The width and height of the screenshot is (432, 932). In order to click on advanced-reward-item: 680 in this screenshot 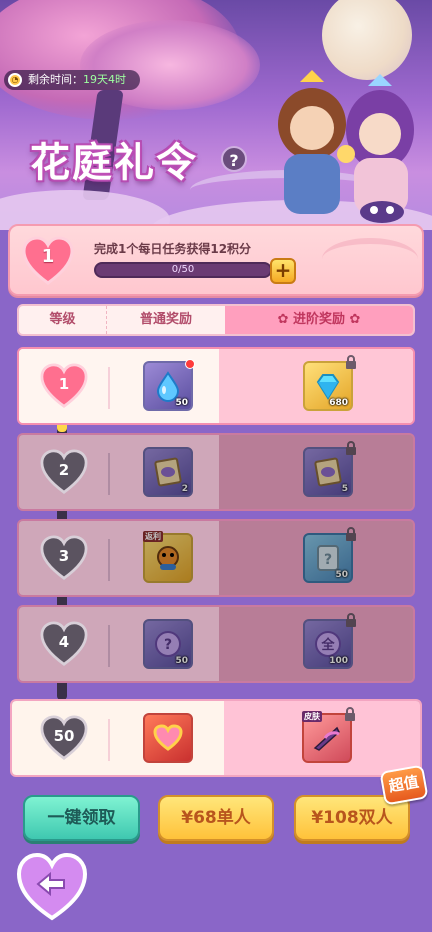, I will do `click(329, 383)`.